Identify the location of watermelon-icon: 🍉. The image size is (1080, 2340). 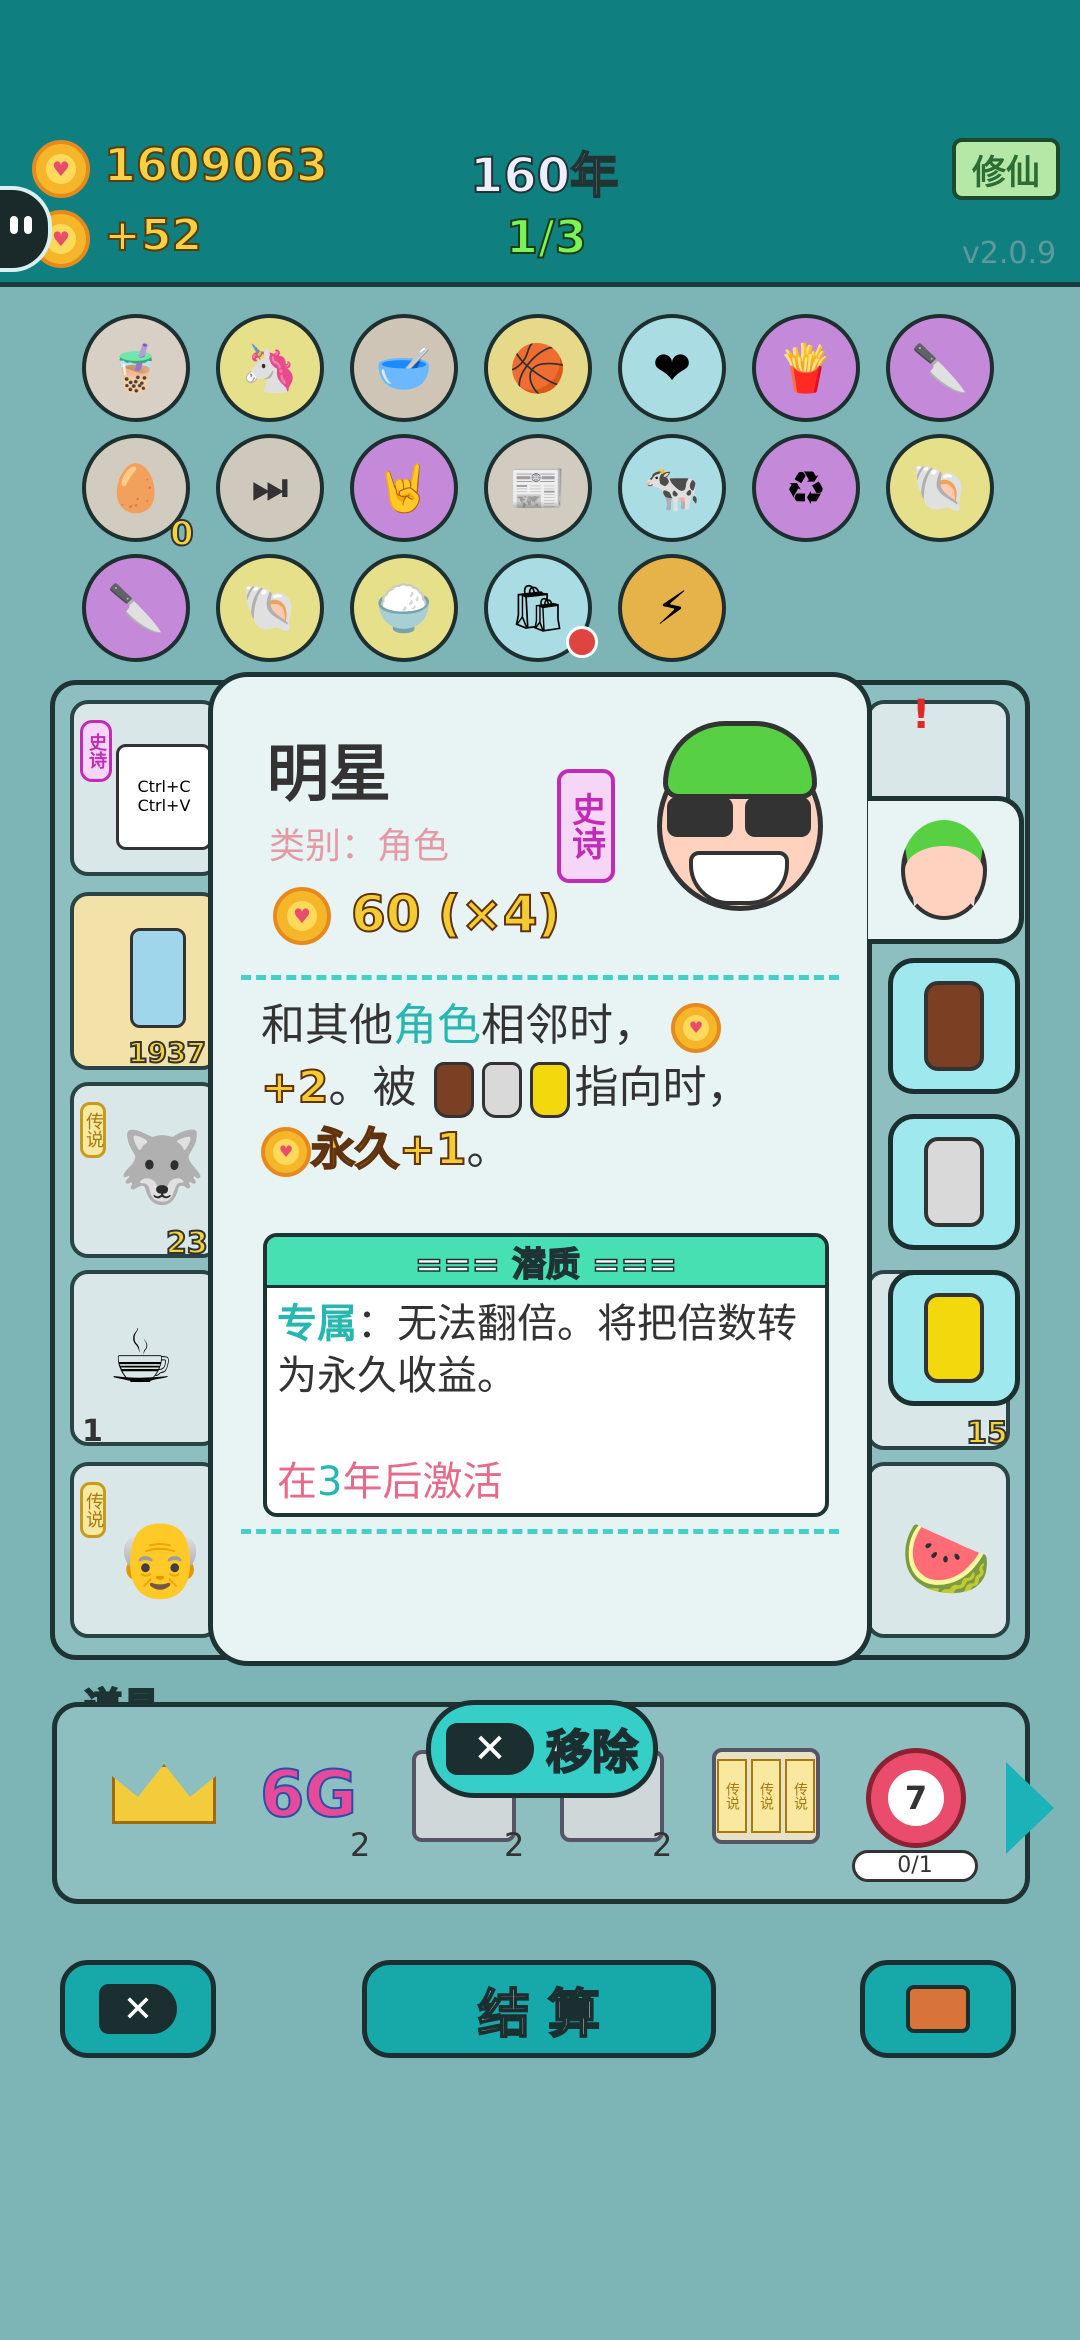
(946, 1559).